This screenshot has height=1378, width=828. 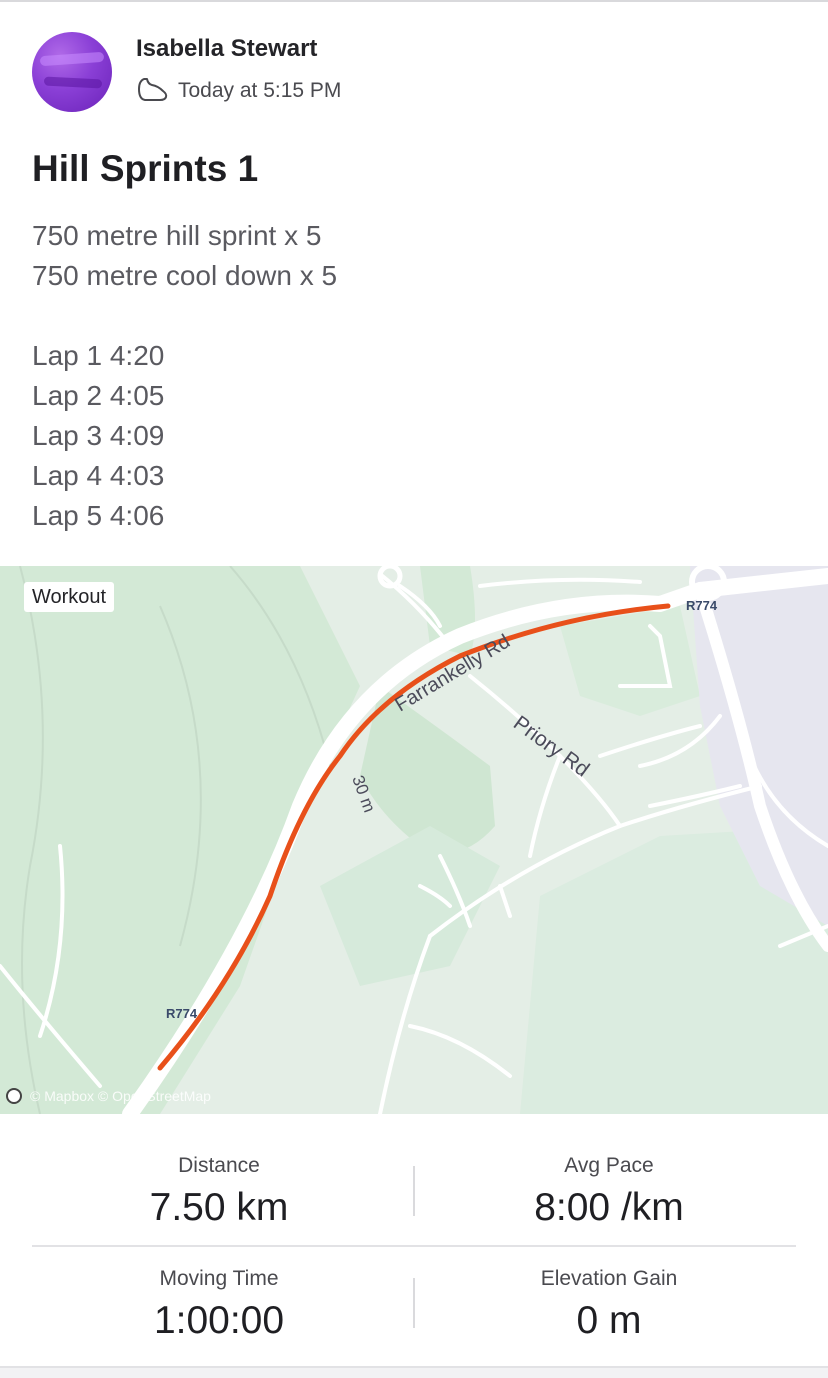 I want to click on stat-avg-pace: Avg Pace 8:00 /km, so click(x=609, y=1192).